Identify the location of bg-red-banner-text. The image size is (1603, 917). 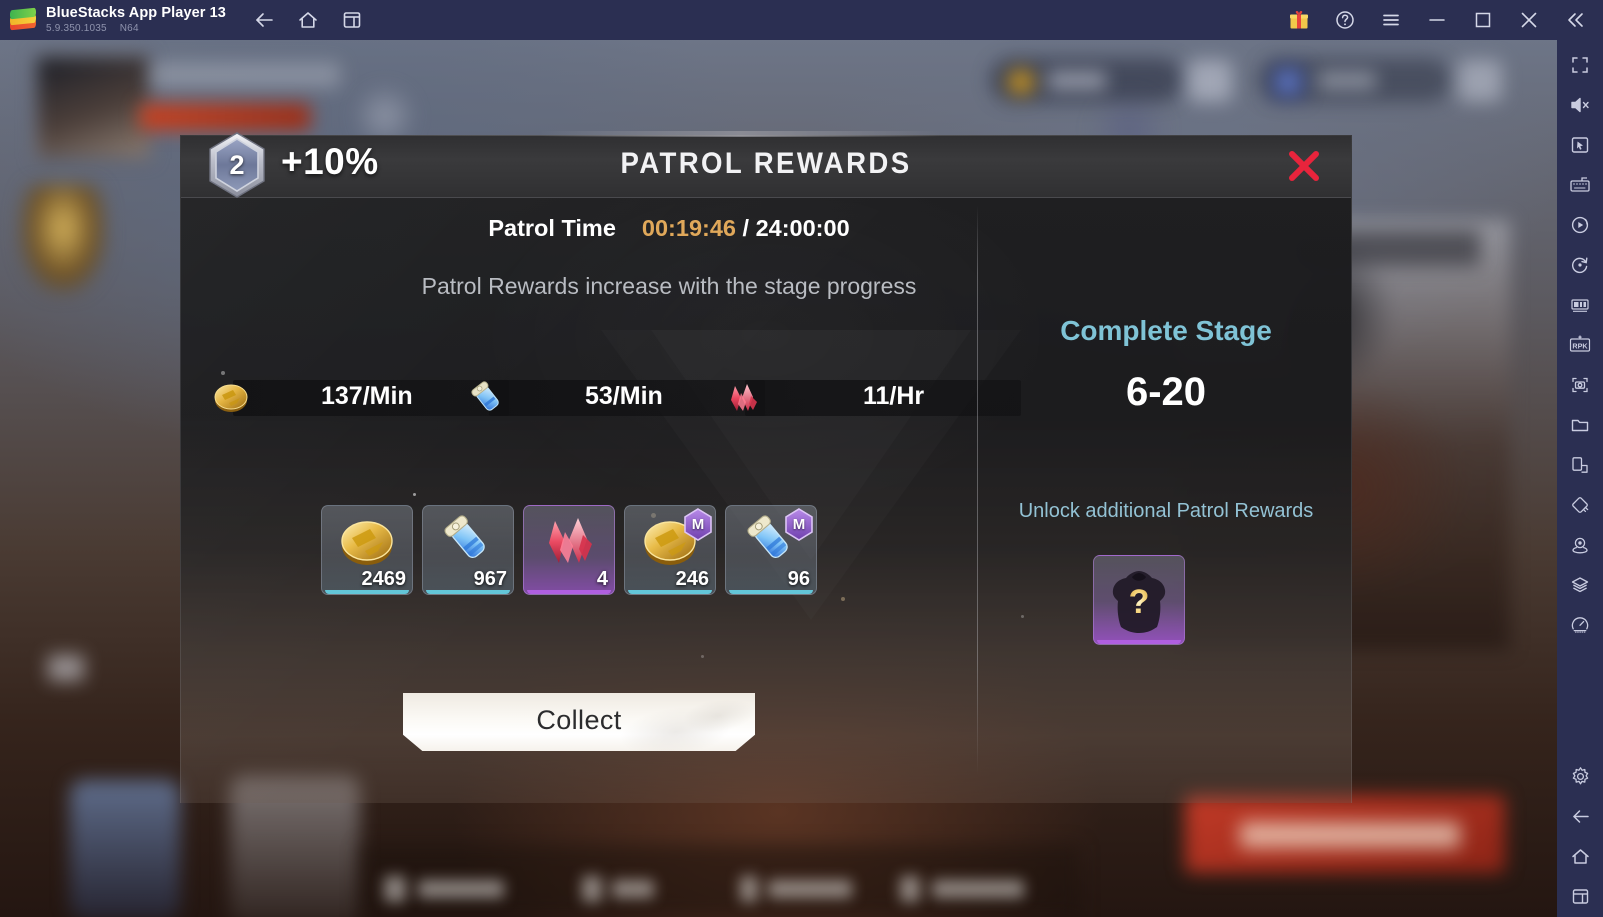
(1350, 835).